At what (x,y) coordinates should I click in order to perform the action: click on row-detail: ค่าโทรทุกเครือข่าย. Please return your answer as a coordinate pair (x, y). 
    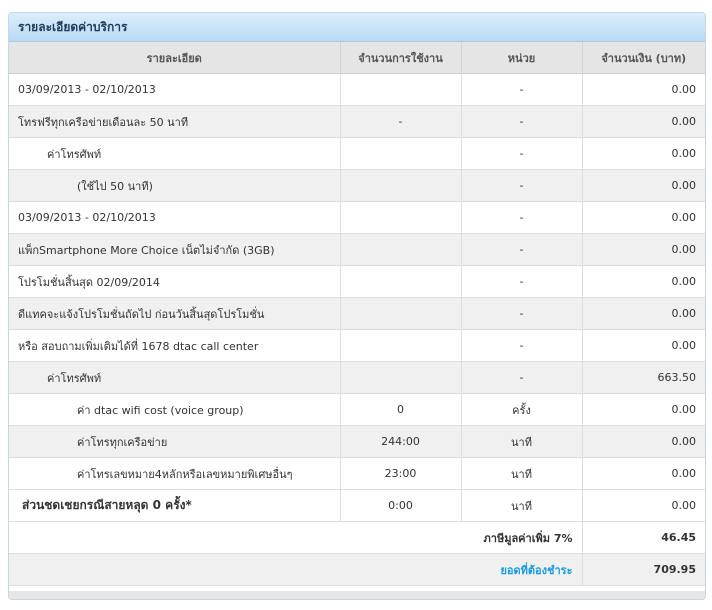
    Looking at the image, I should click on (175, 441).